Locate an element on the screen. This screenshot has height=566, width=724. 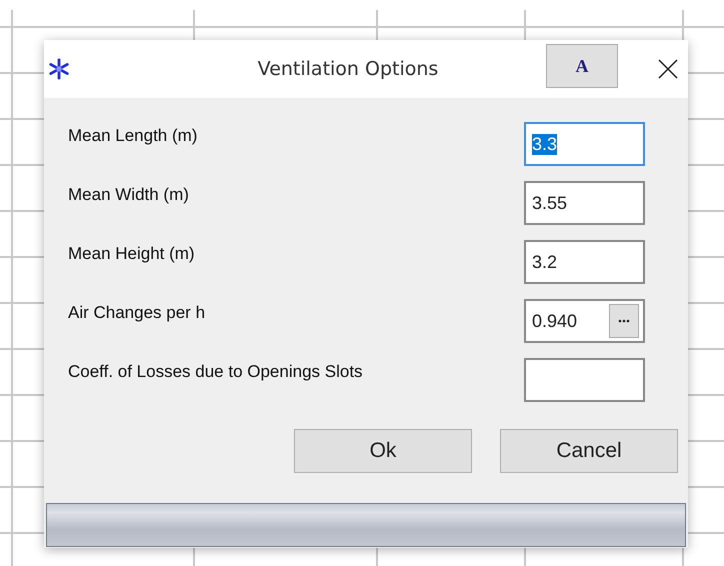
window-title: Ventilation Options is located at coordinates (348, 69).